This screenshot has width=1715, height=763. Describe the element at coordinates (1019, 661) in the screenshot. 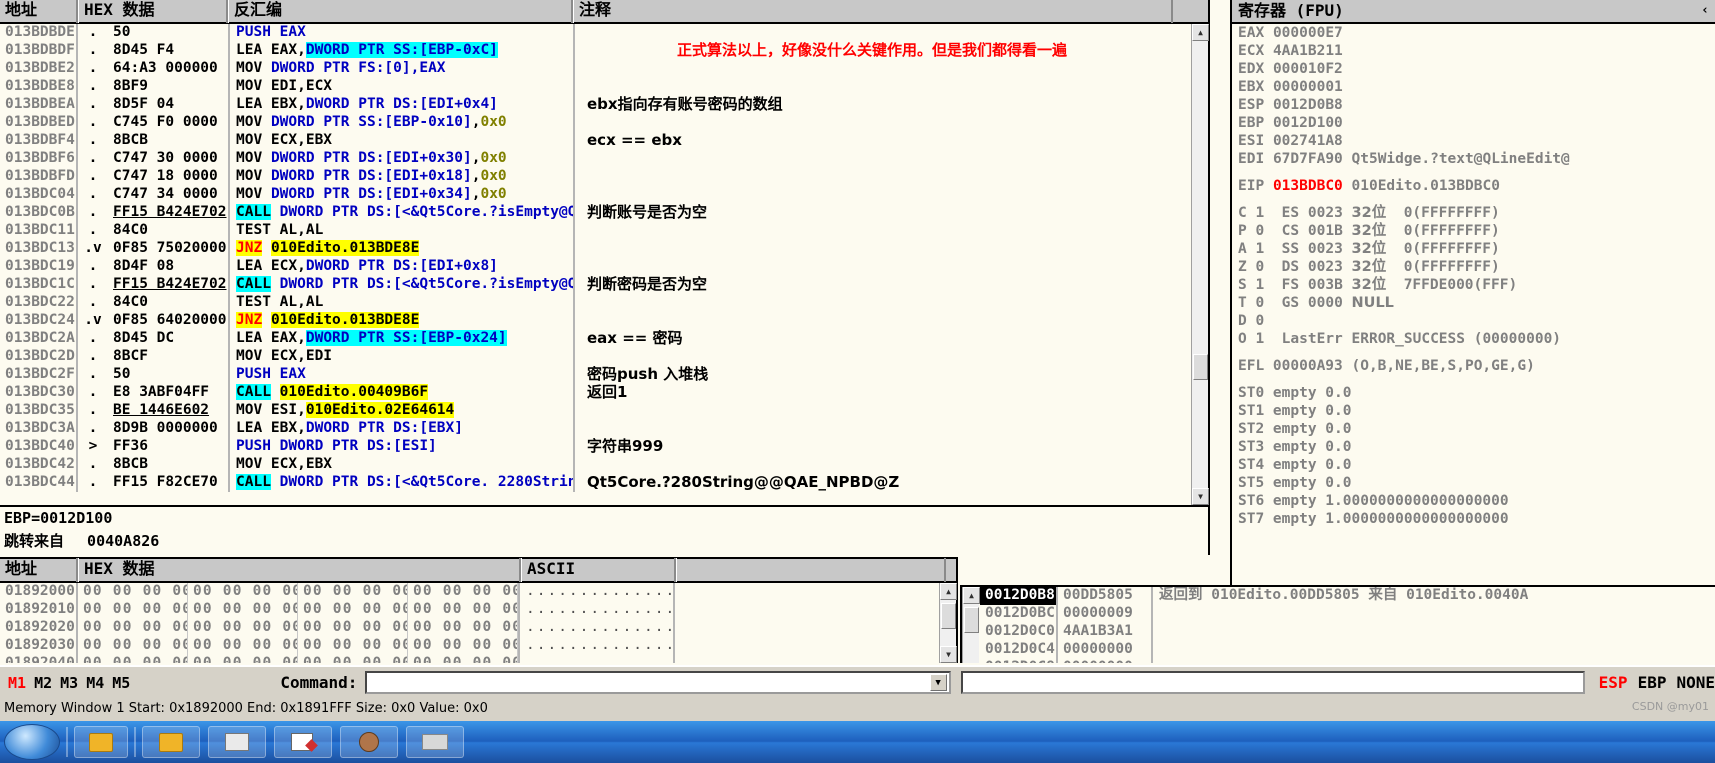

I see `stack-row-address: 0012D0C8` at that location.